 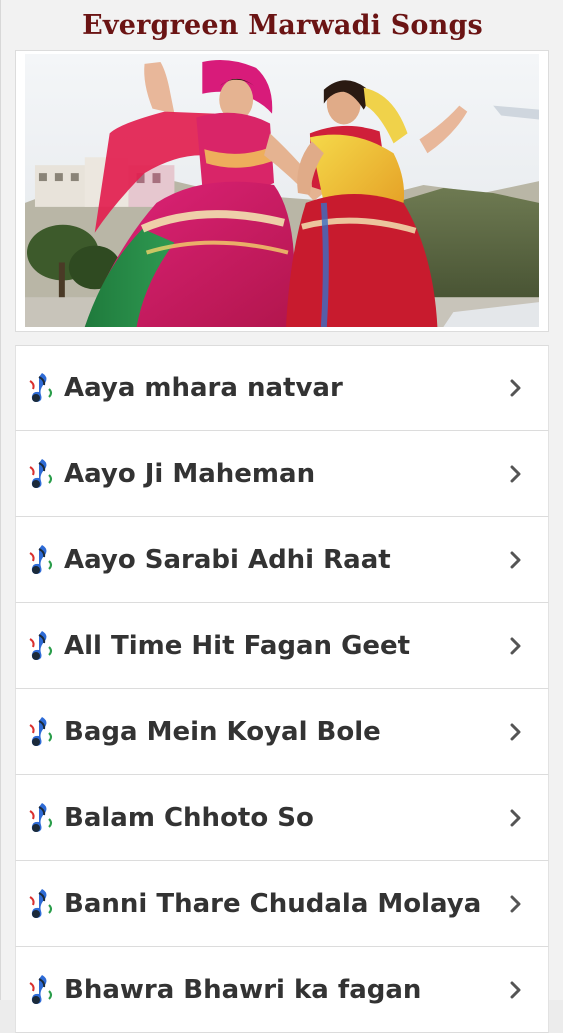 I want to click on list-item: Baga Mein Koyal Bole, so click(x=282, y=732).